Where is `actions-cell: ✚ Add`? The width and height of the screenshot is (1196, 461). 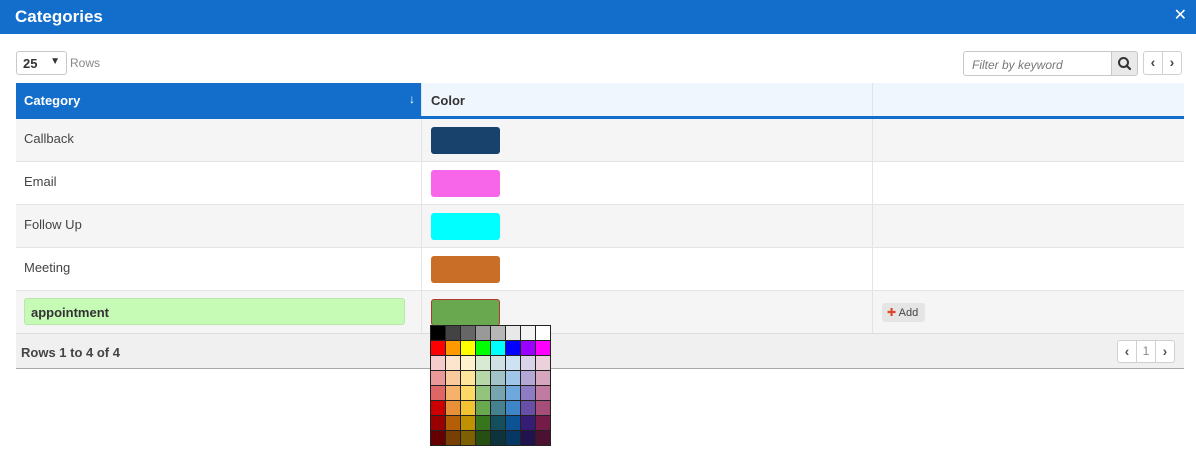 actions-cell: ✚ Add is located at coordinates (1028, 312).